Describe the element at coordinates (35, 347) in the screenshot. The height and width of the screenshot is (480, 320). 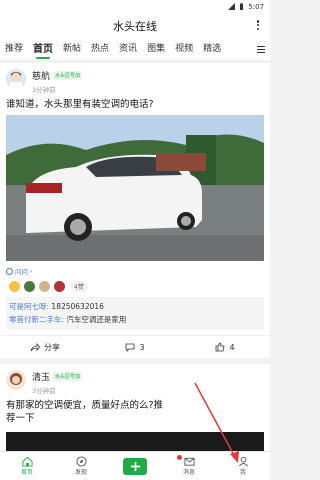
I see `share-icon` at that location.